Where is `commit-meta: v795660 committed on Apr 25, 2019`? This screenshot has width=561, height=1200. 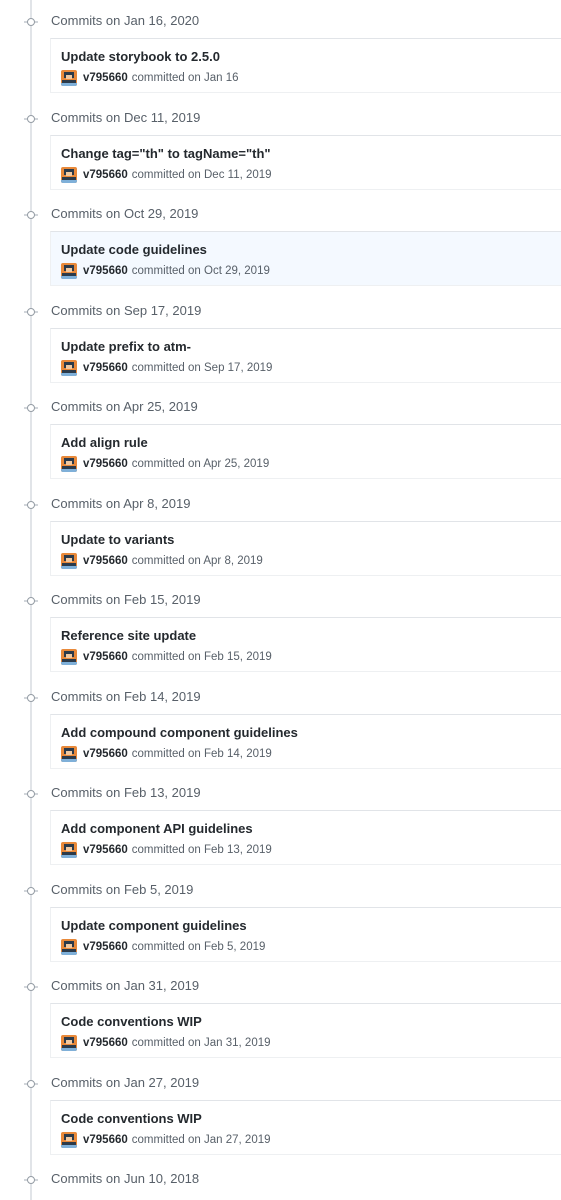
commit-meta: v795660 committed on Apr 25, 2019 is located at coordinates (165, 464).